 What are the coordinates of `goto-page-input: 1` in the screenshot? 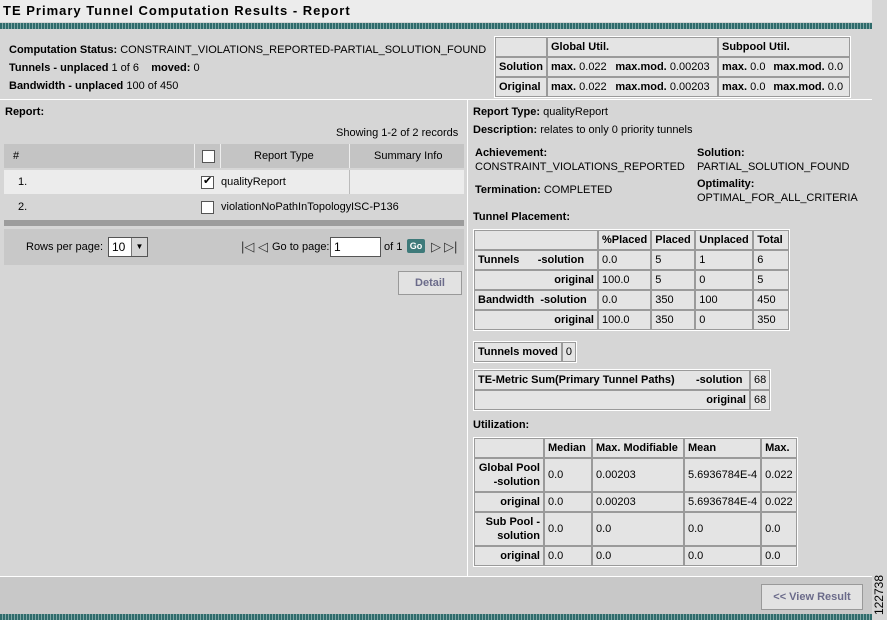 It's located at (355, 247).